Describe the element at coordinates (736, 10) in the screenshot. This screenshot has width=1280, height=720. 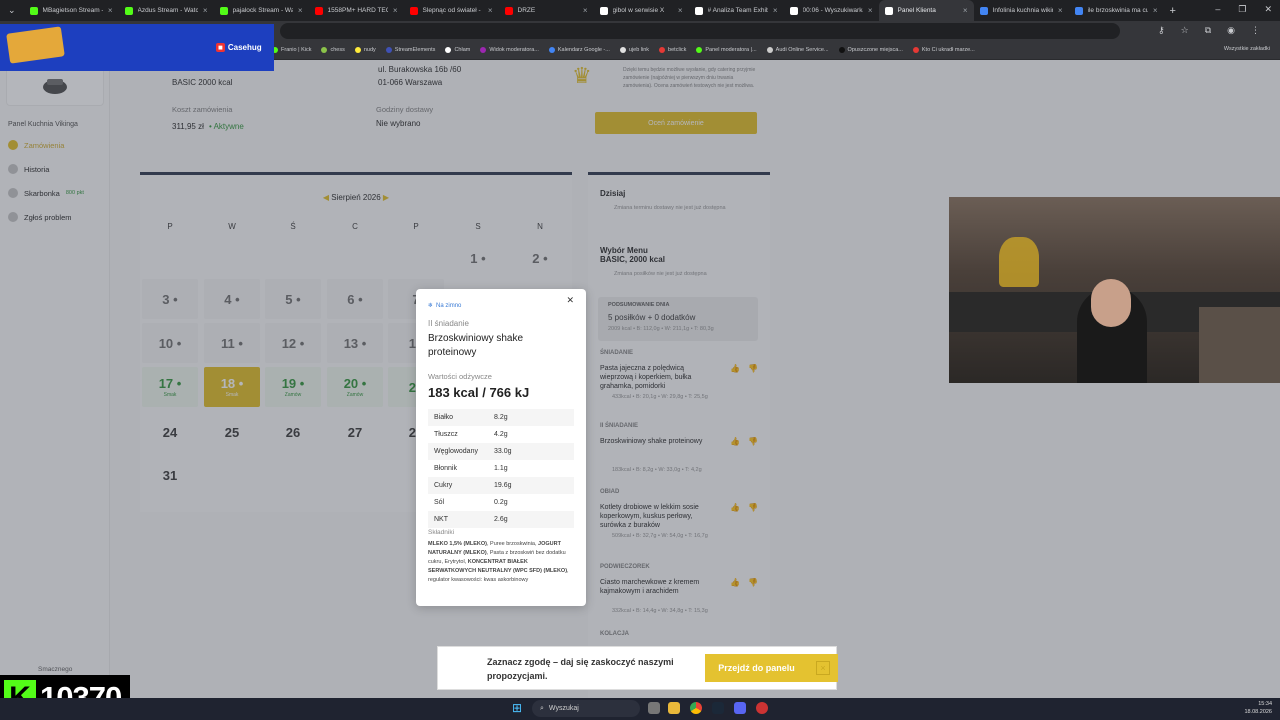
I see `browser-tab: # Analiza Team Exhib ×` at that location.